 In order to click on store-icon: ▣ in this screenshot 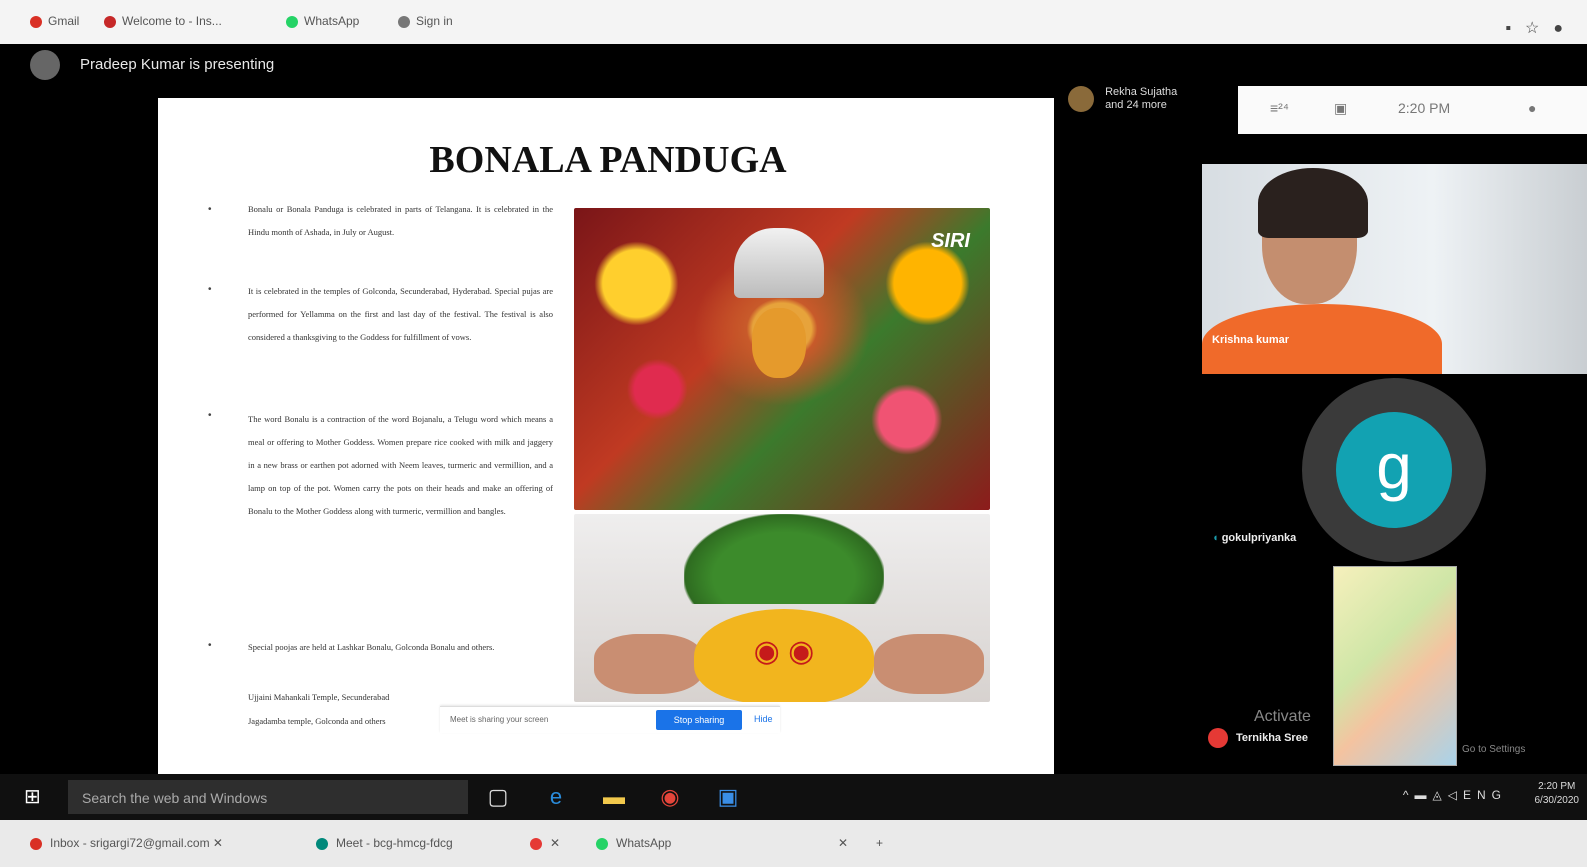, I will do `click(728, 797)`.